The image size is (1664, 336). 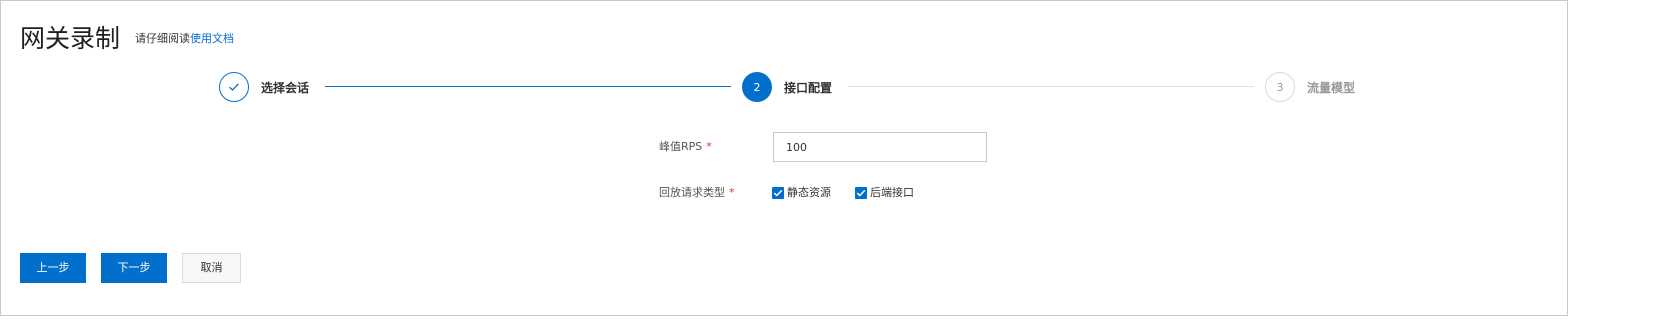 What do you see at coordinates (212, 38) in the screenshot?
I see `doc-link: 使用文档` at bounding box center [212, 38].